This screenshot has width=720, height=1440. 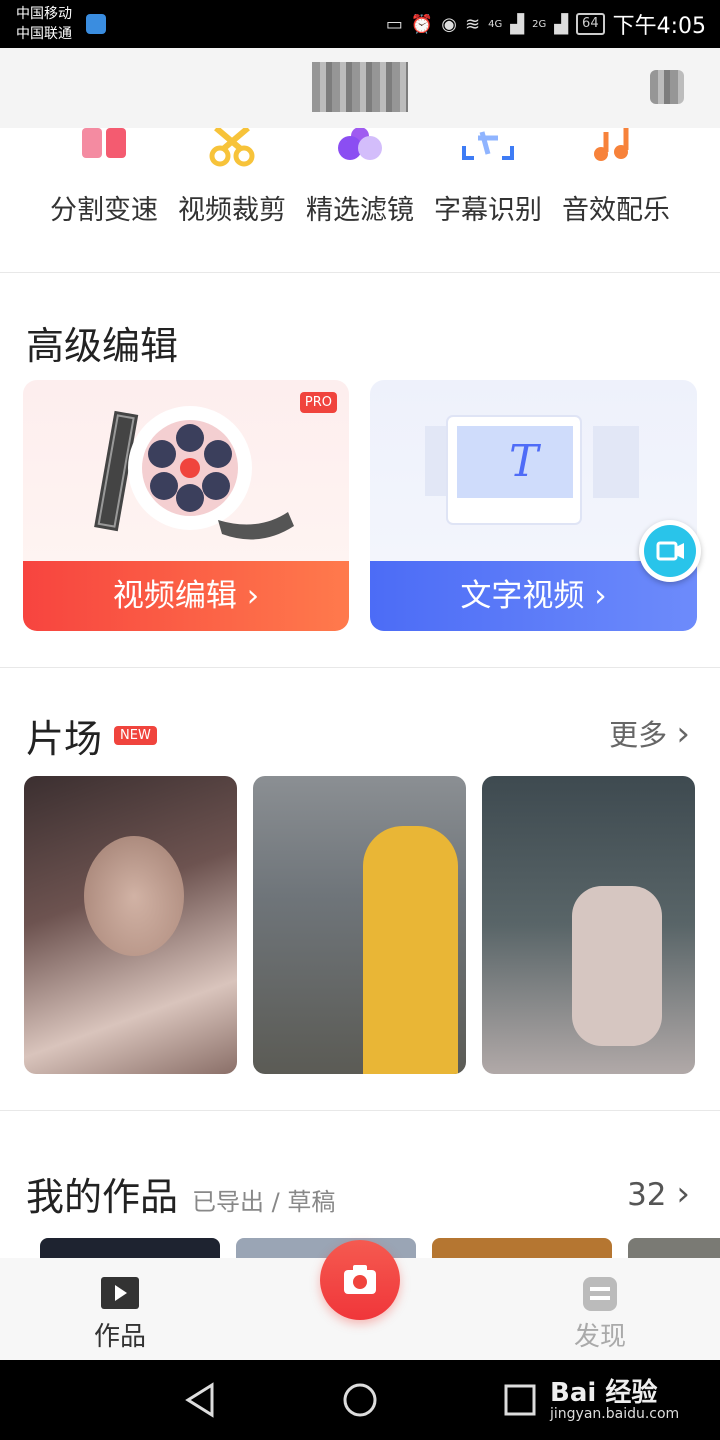 I want to click on text-video-label: 文字视频, so click(x=522, y=596).